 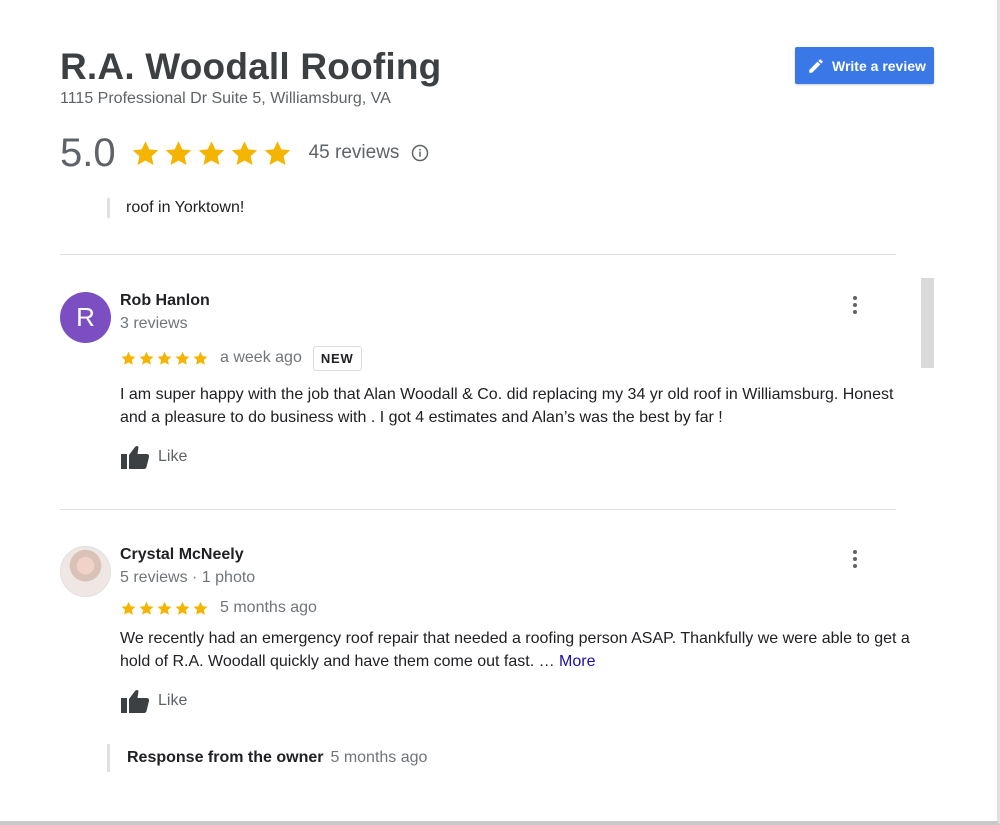 I want to click on avatar-letter: R, so click(x=85, y=317).